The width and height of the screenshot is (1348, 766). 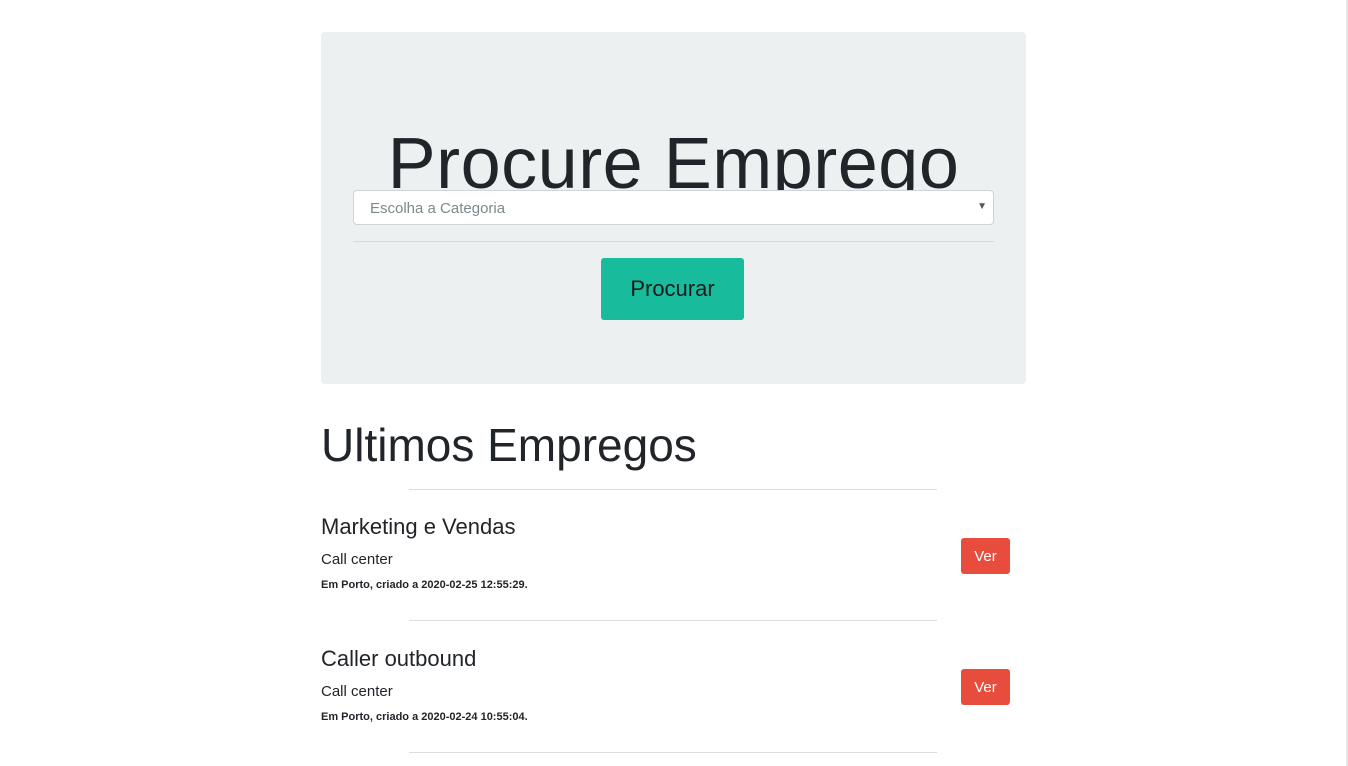 What do you see at coordinates (424, 585) in the screenshot?
I see `job-meta: Em Porto, criado a 2020-02-25 12:55:29.` at bounding box center [424, 585].